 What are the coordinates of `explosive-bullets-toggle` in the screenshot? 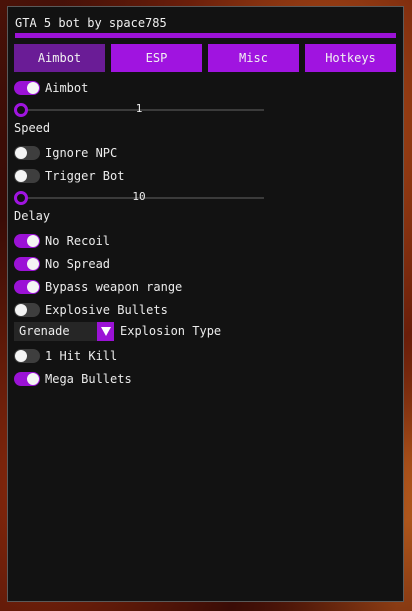 It's located at (27, 310).